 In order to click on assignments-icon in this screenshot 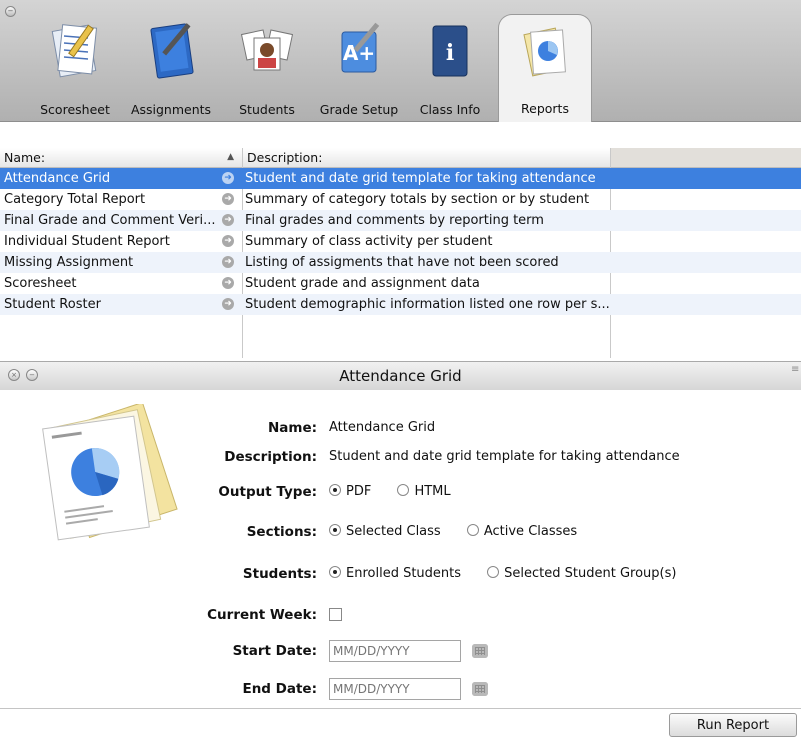, I will do `click(172, 51)`.